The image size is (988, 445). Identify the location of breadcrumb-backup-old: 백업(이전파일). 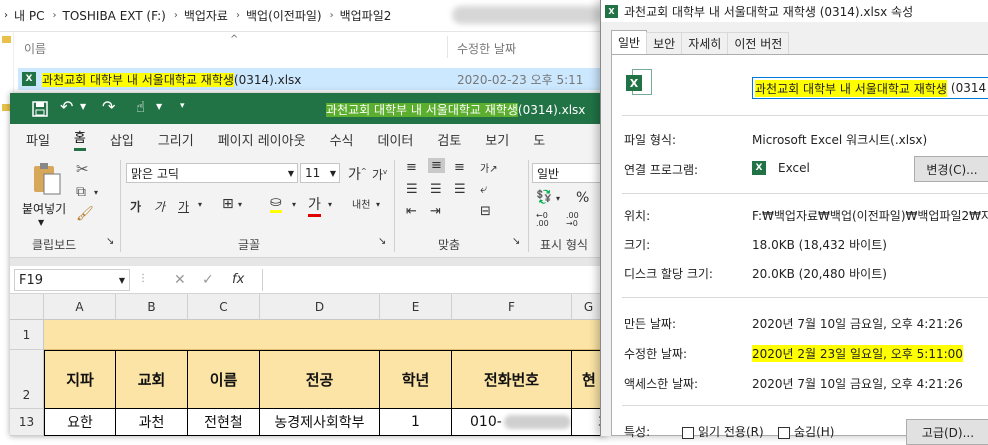
(284, 15).